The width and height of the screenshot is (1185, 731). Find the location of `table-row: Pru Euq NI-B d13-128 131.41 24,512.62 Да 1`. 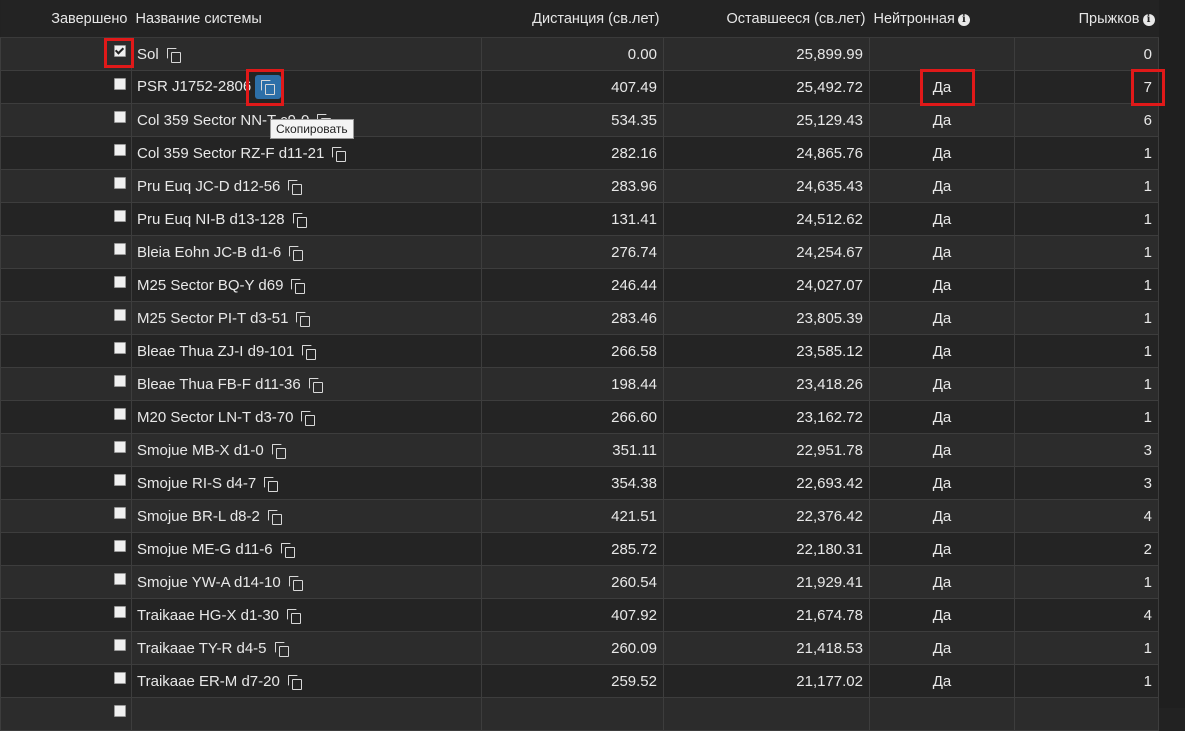

table-row: Pru Euq NI-B d13-128 131.41 24,512.62 Да 1 is located at coordinates (579, 219).